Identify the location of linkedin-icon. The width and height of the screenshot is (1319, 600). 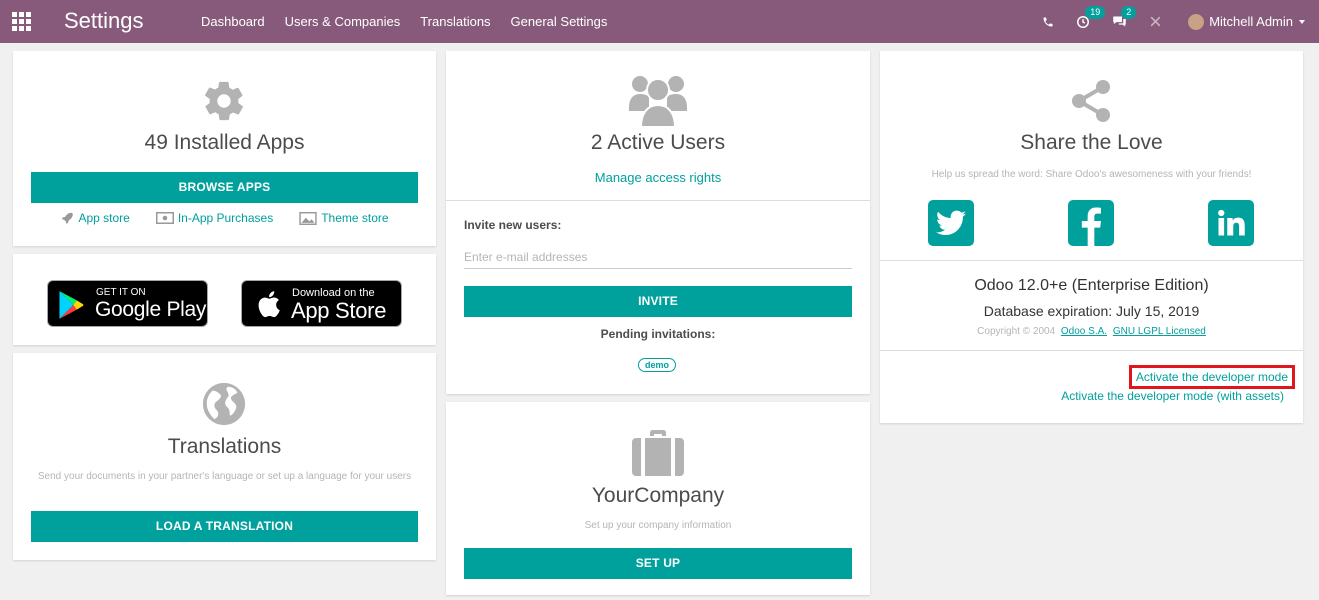
(1231, 223).